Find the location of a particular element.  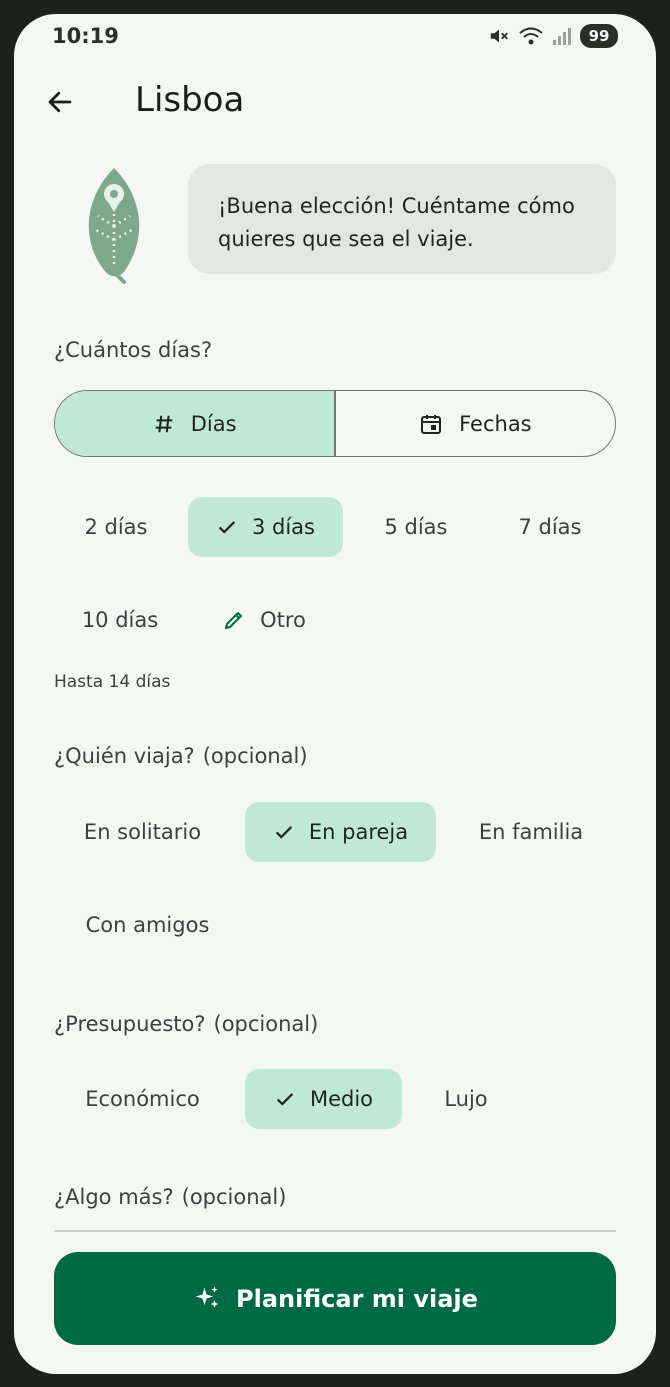

back-button is located at coordinates (60, 102).